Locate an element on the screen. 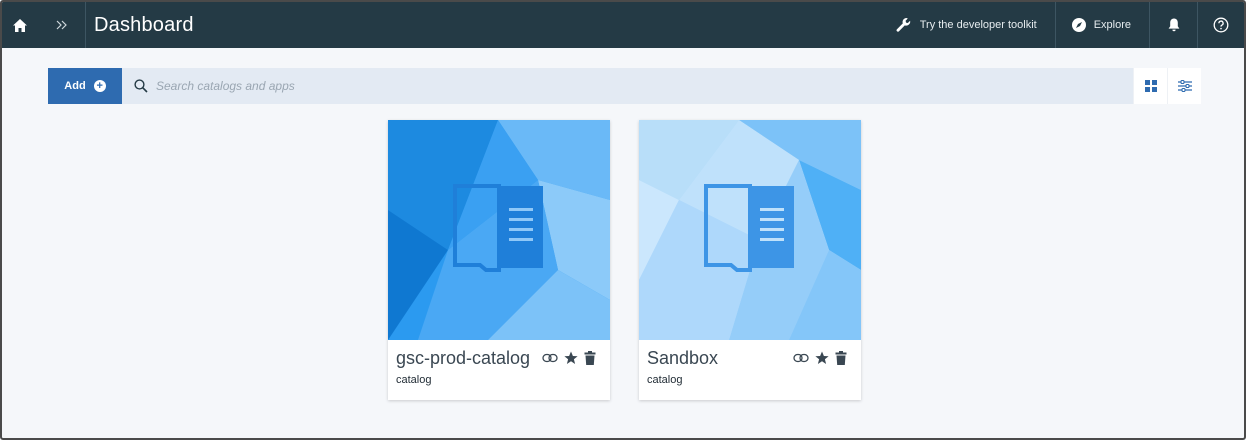  filter-button is located at coordinates (1184, 86).